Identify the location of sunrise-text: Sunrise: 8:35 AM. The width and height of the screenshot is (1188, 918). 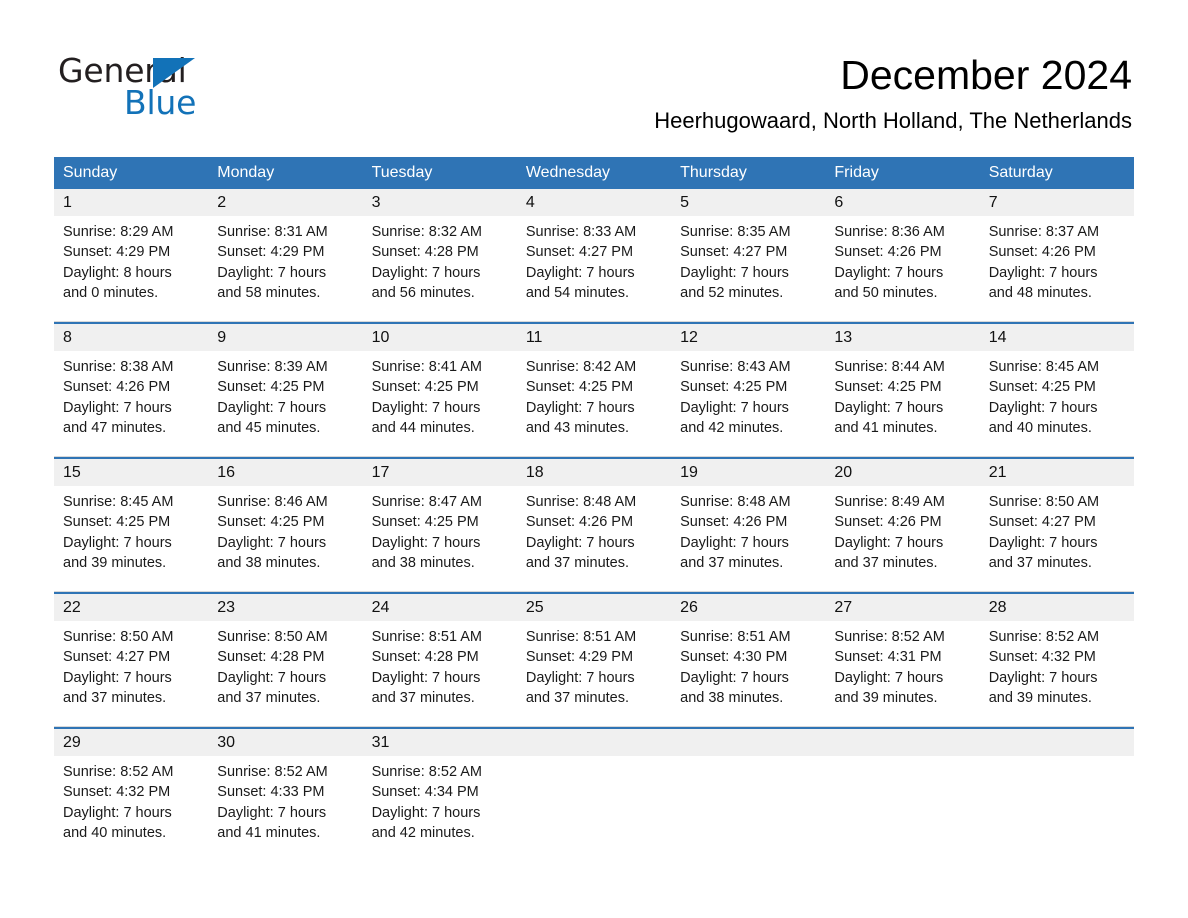
(735, 232).